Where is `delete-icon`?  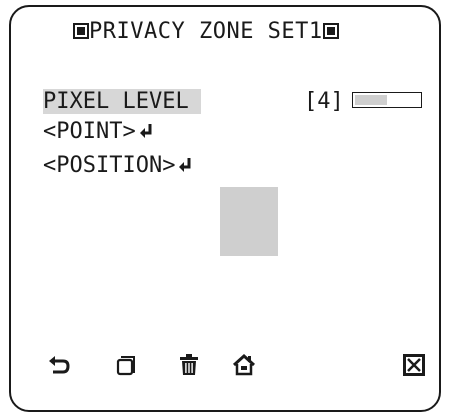
delete-icon is located at coordinates (189, 365).